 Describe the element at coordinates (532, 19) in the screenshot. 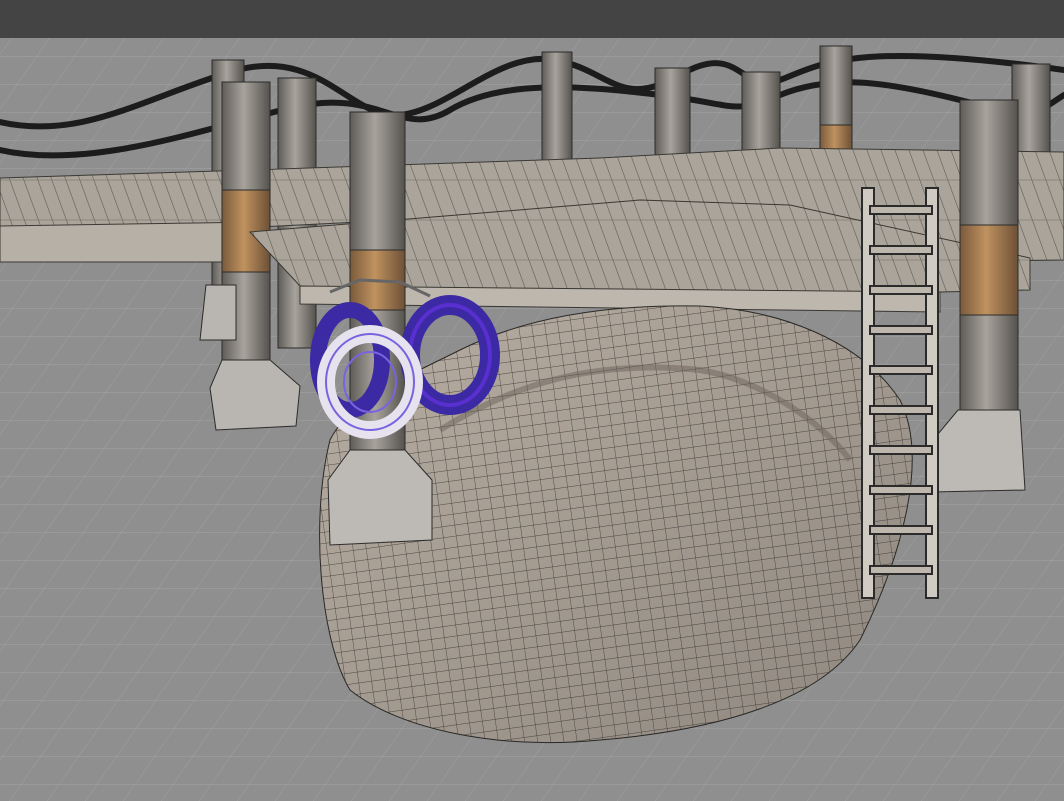

I see `viewport-header-bar` at that location.